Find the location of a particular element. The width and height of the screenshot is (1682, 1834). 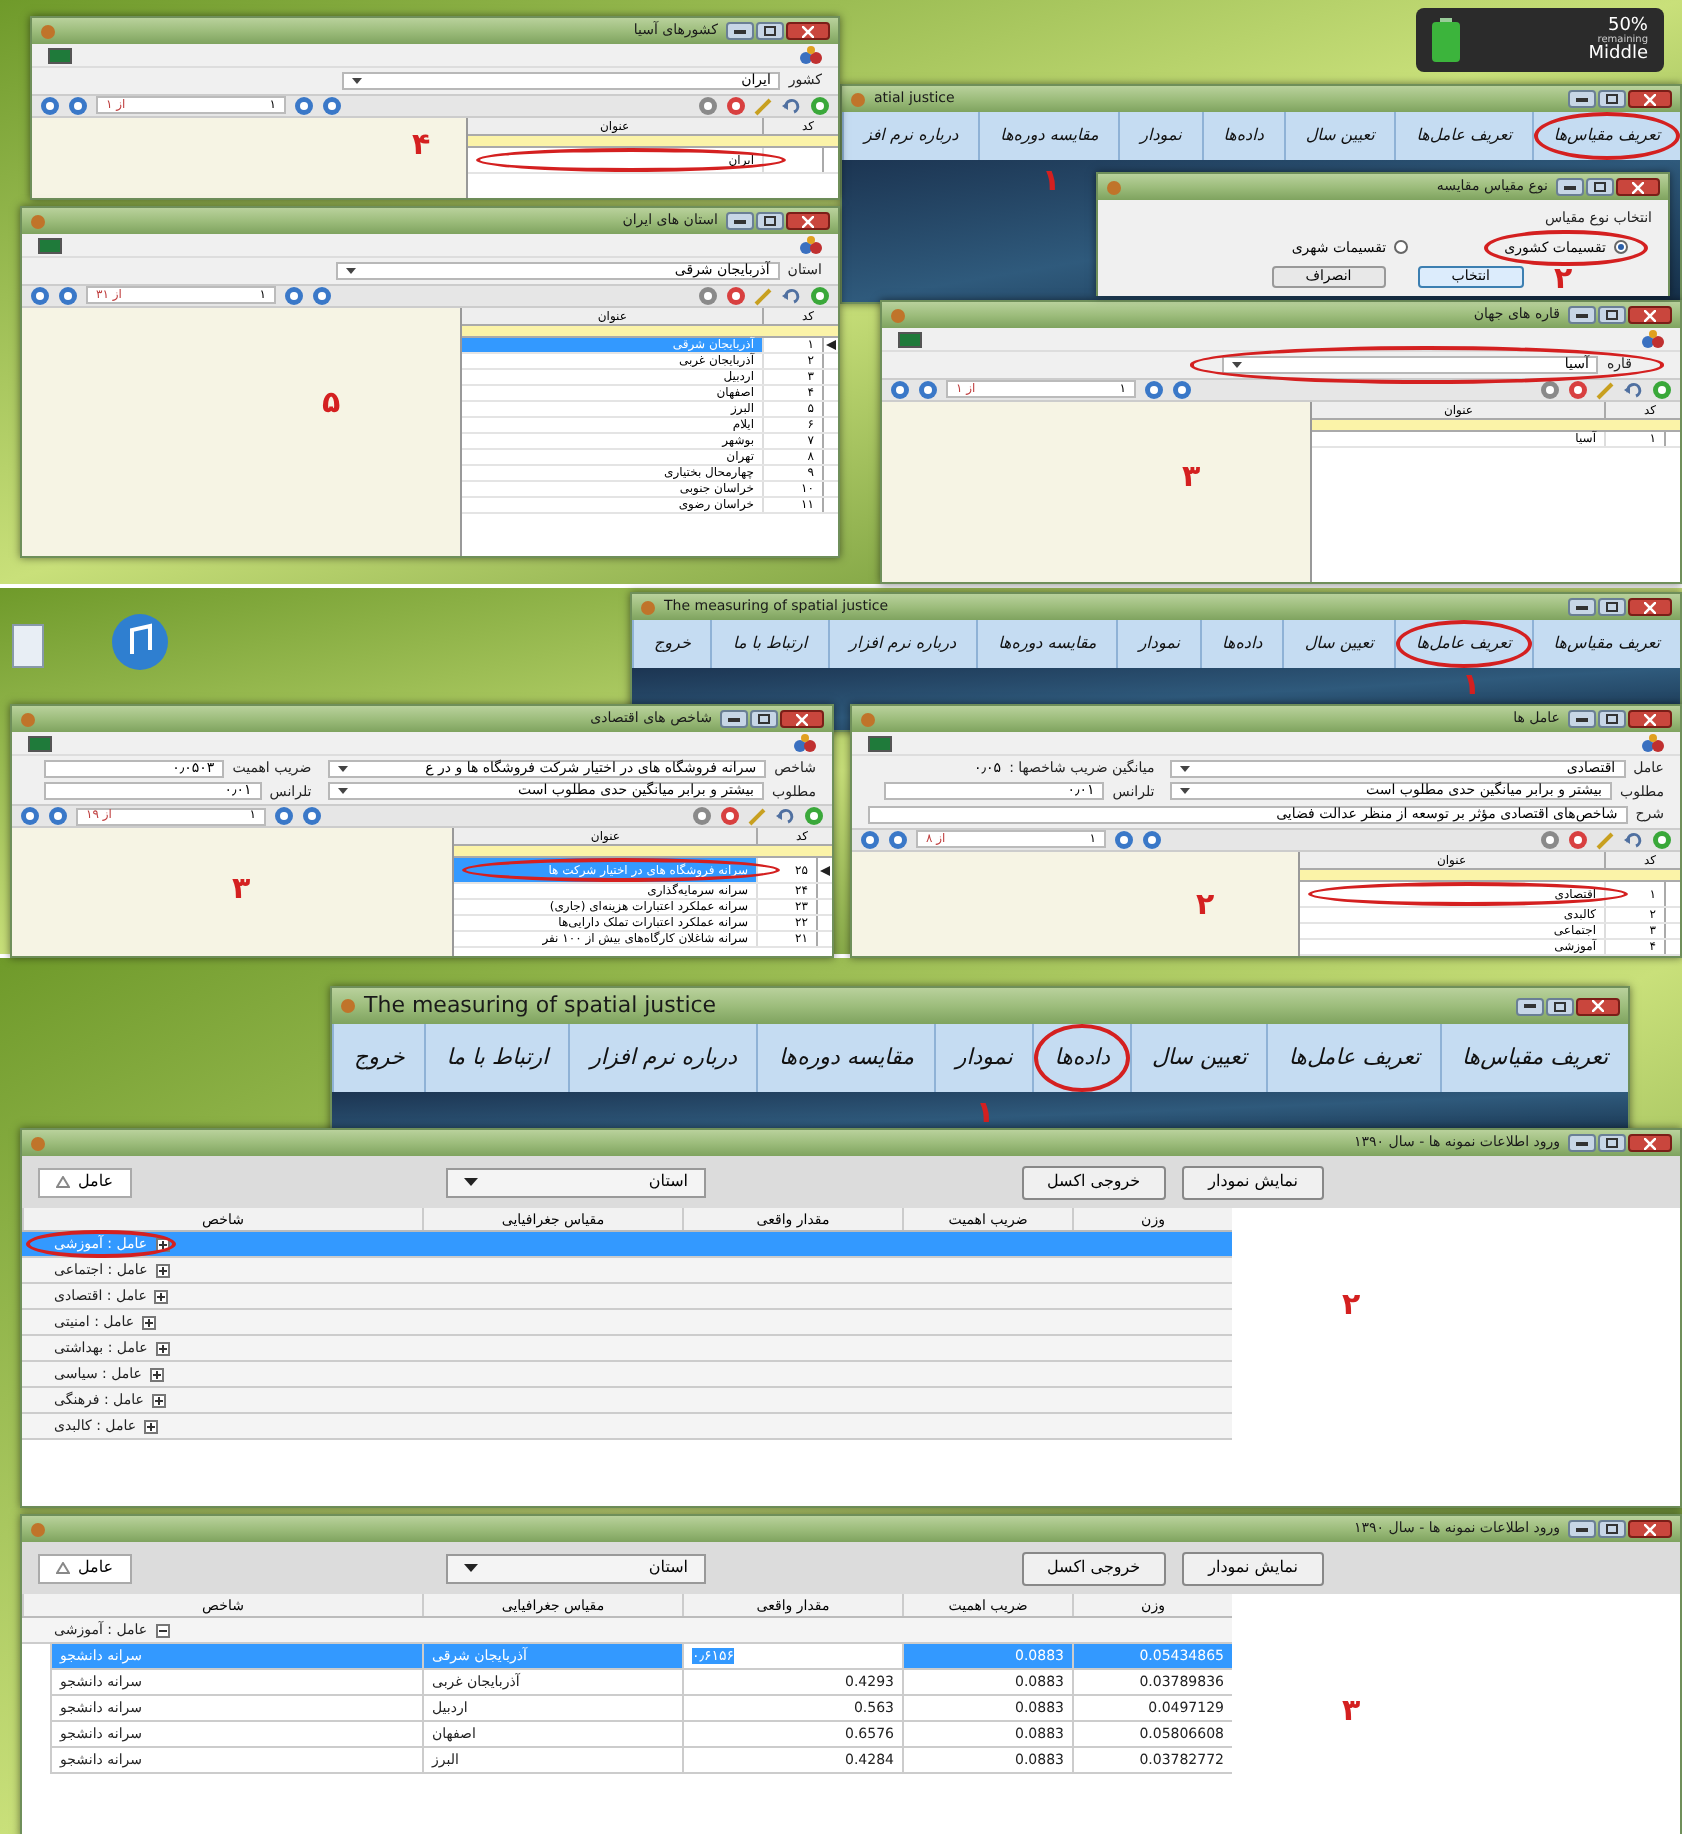

minimize-icon is located at coordinates (1582, 1529).